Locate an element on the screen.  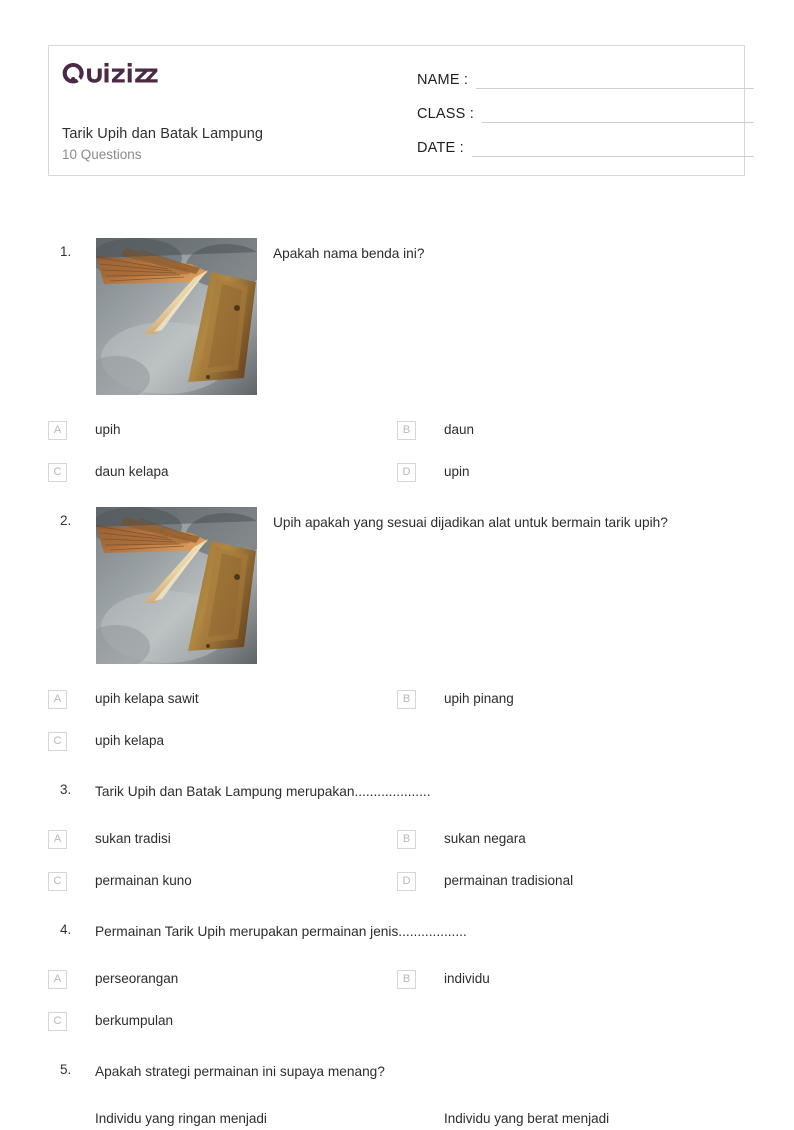
quiz-title: Tarik Upih dan Batak Lampung is located at coordinates (163, 134).